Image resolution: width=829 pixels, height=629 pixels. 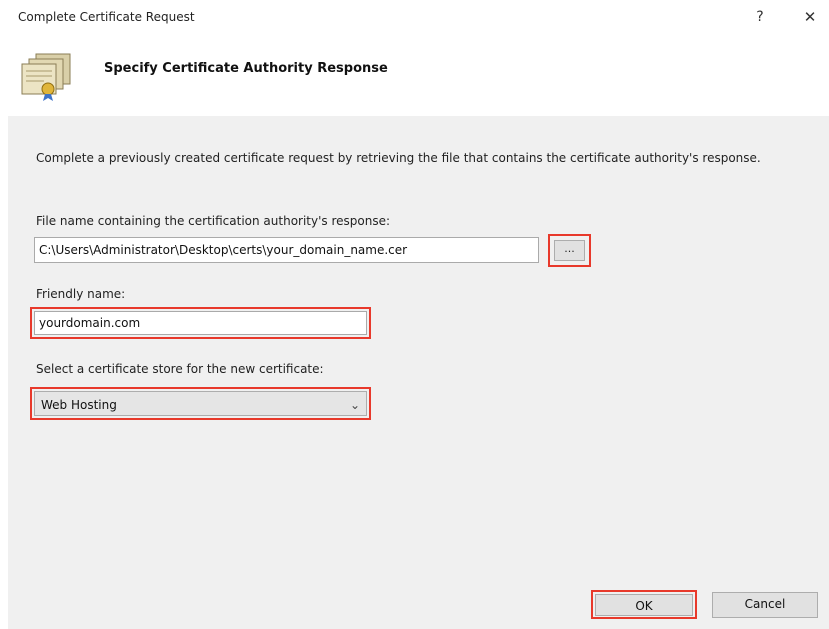 I want to click on window-title: Complete Certificate Request, so click(x=106, y=17).